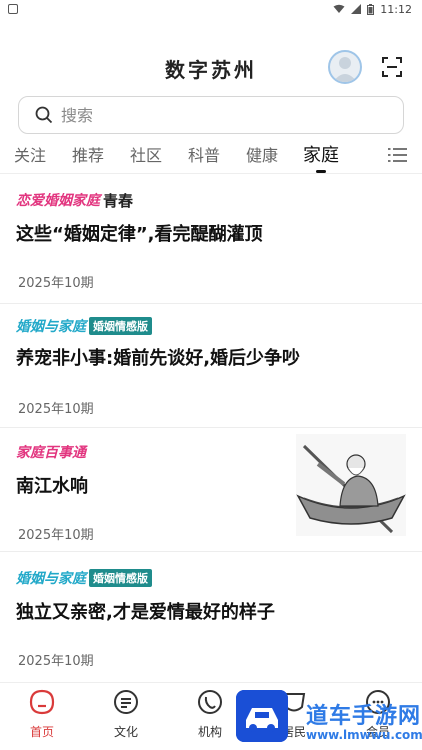 Image resolution: width=422 pixels, height=750 pixels. Describe the element at coordinates (204, 154) in the screenshot. I see `tab-science: 科普` at that location.